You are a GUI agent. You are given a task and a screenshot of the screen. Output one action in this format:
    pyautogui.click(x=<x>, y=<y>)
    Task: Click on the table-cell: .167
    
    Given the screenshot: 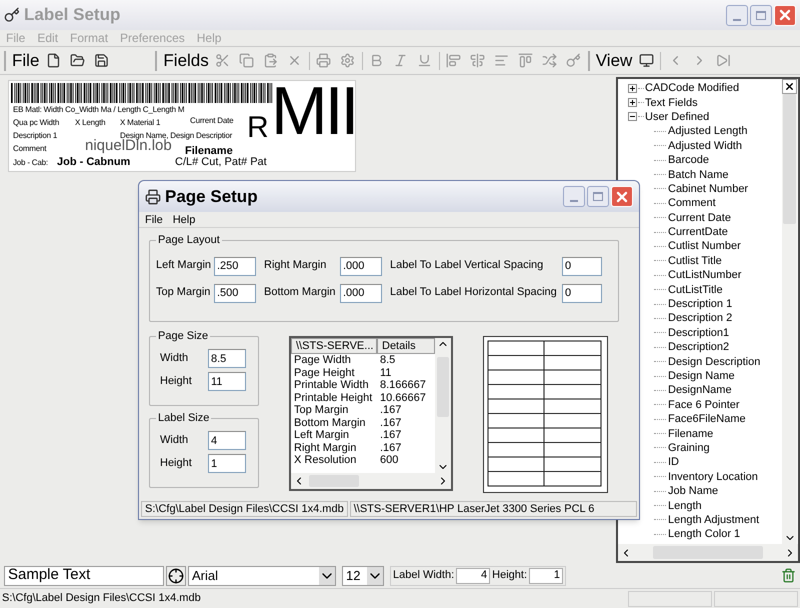 What is the action you would take?
    pyautogui.click(x=391, y=410)
    